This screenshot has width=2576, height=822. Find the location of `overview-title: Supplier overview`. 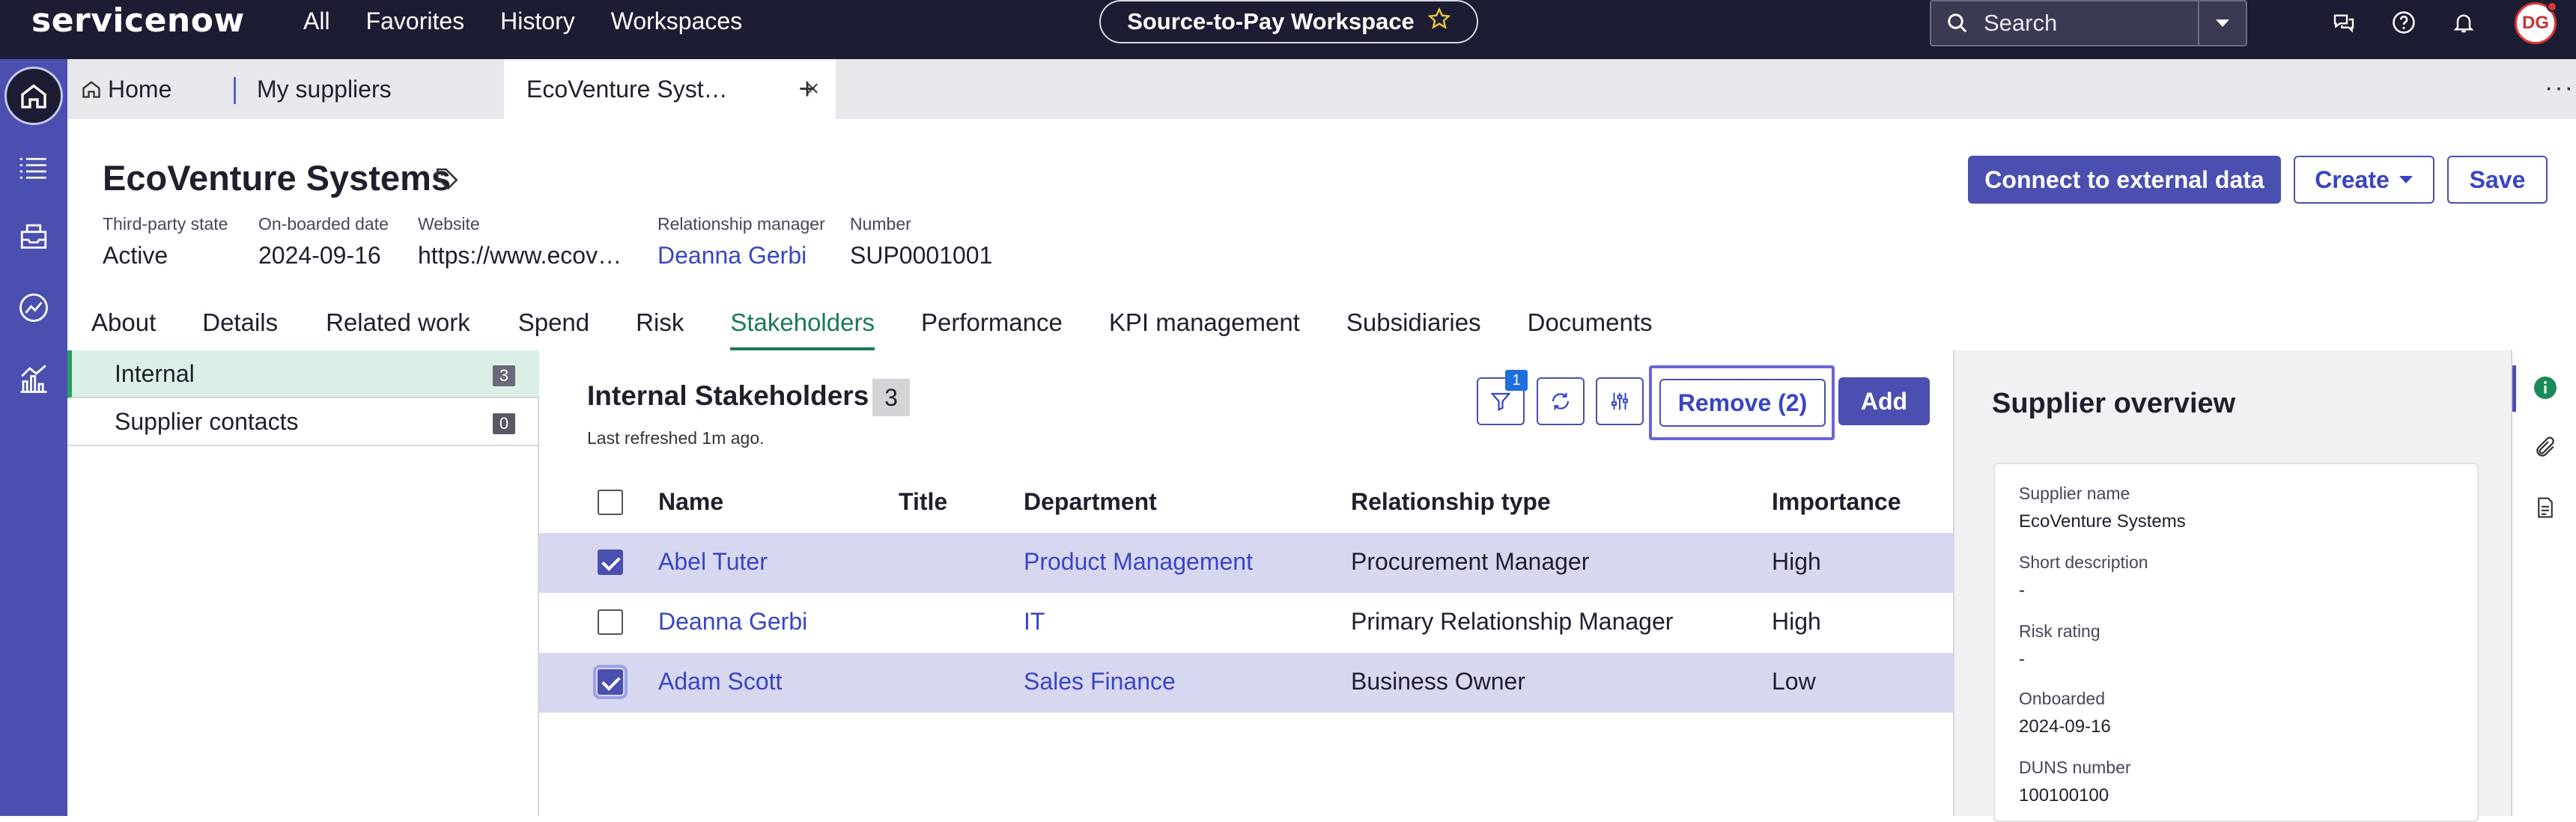

overview-title: Supplier overview is located at coordinates (2114, 403).